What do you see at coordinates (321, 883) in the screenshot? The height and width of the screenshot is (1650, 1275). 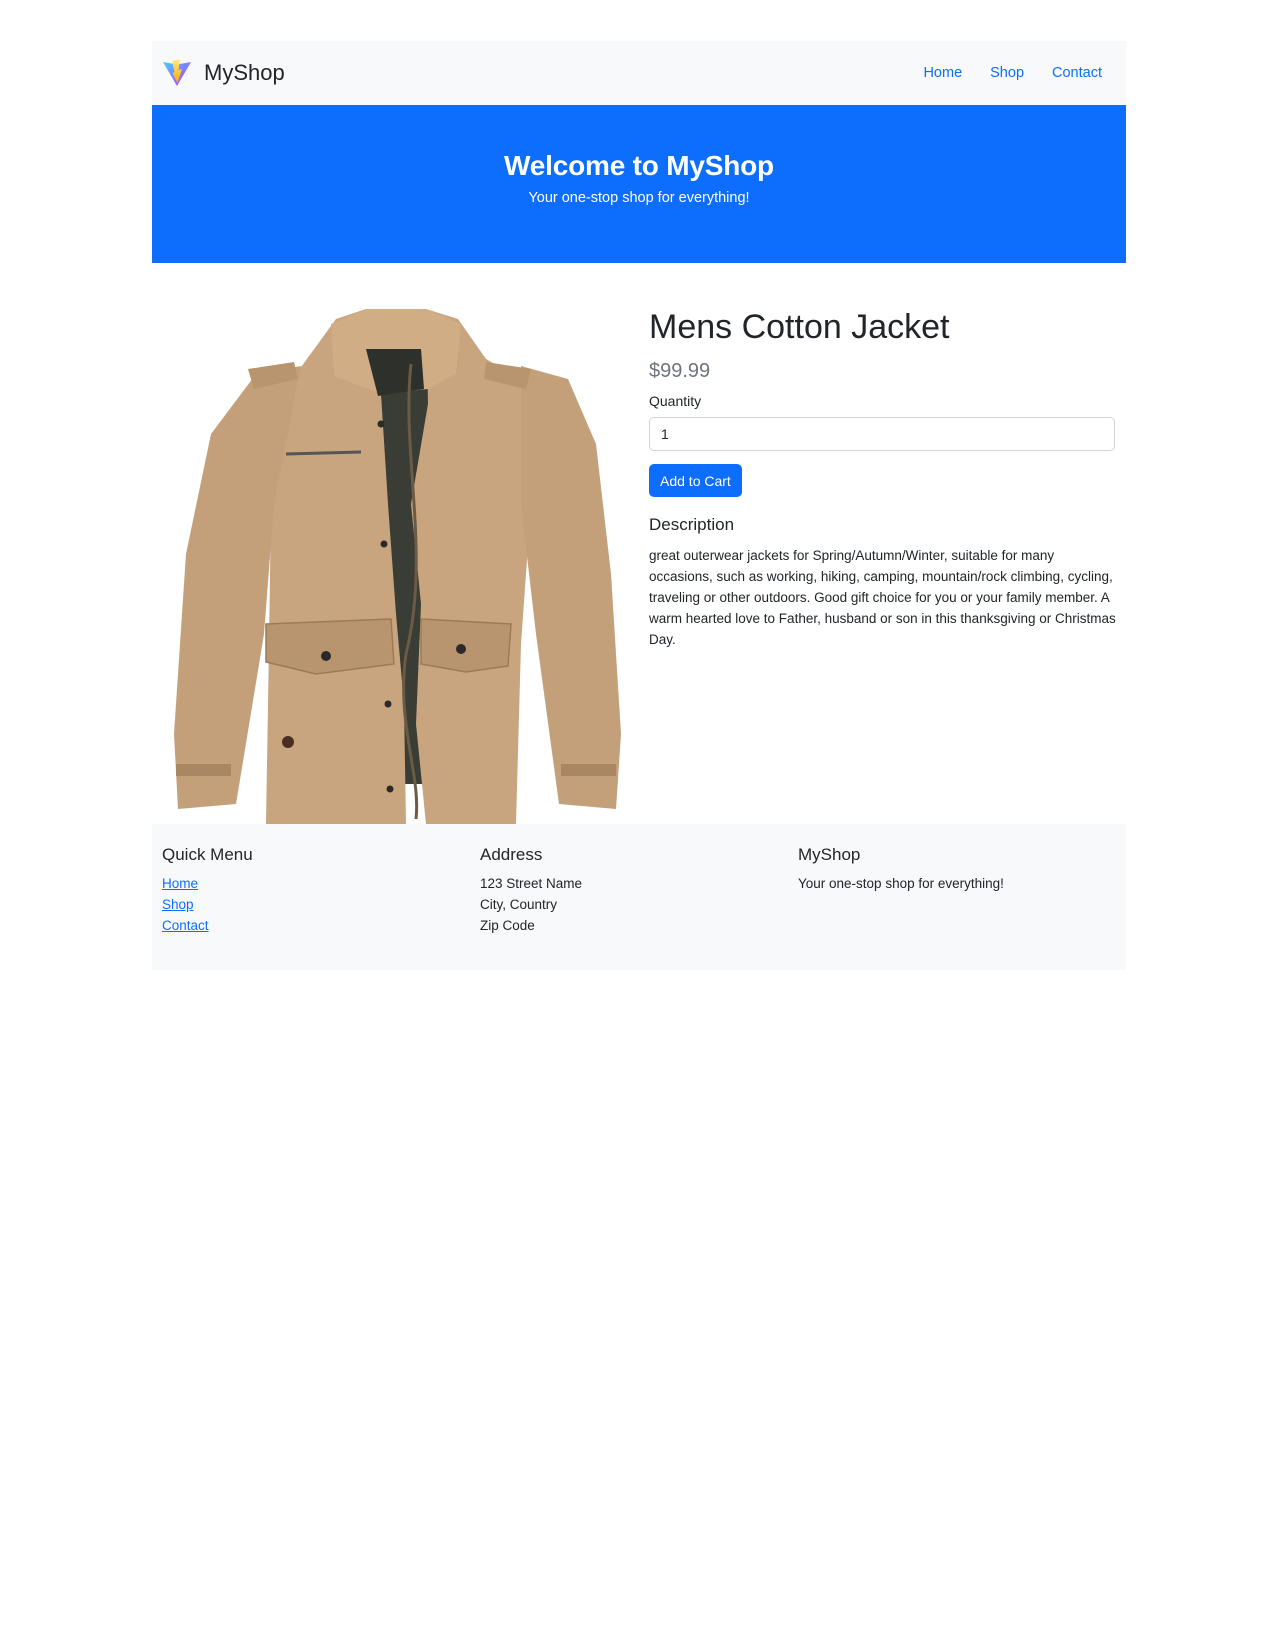 I see `footer-link-home: Home` at bounding box center [321, 883].